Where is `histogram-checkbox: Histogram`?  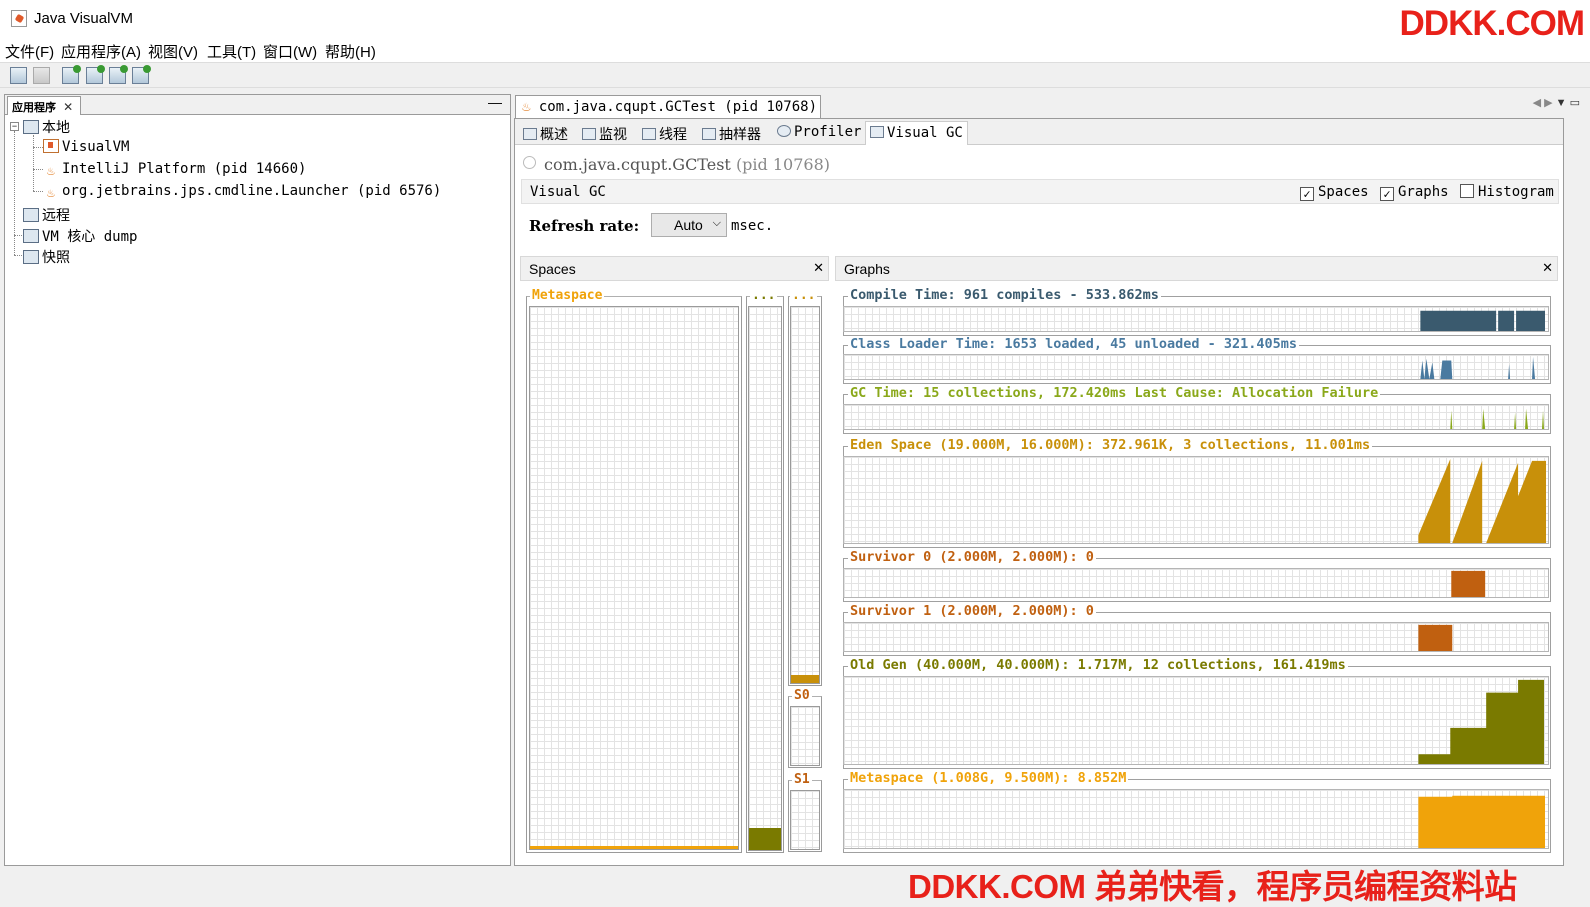 histogram-checkbox: Histogram is located at coordinates (1507, 192).